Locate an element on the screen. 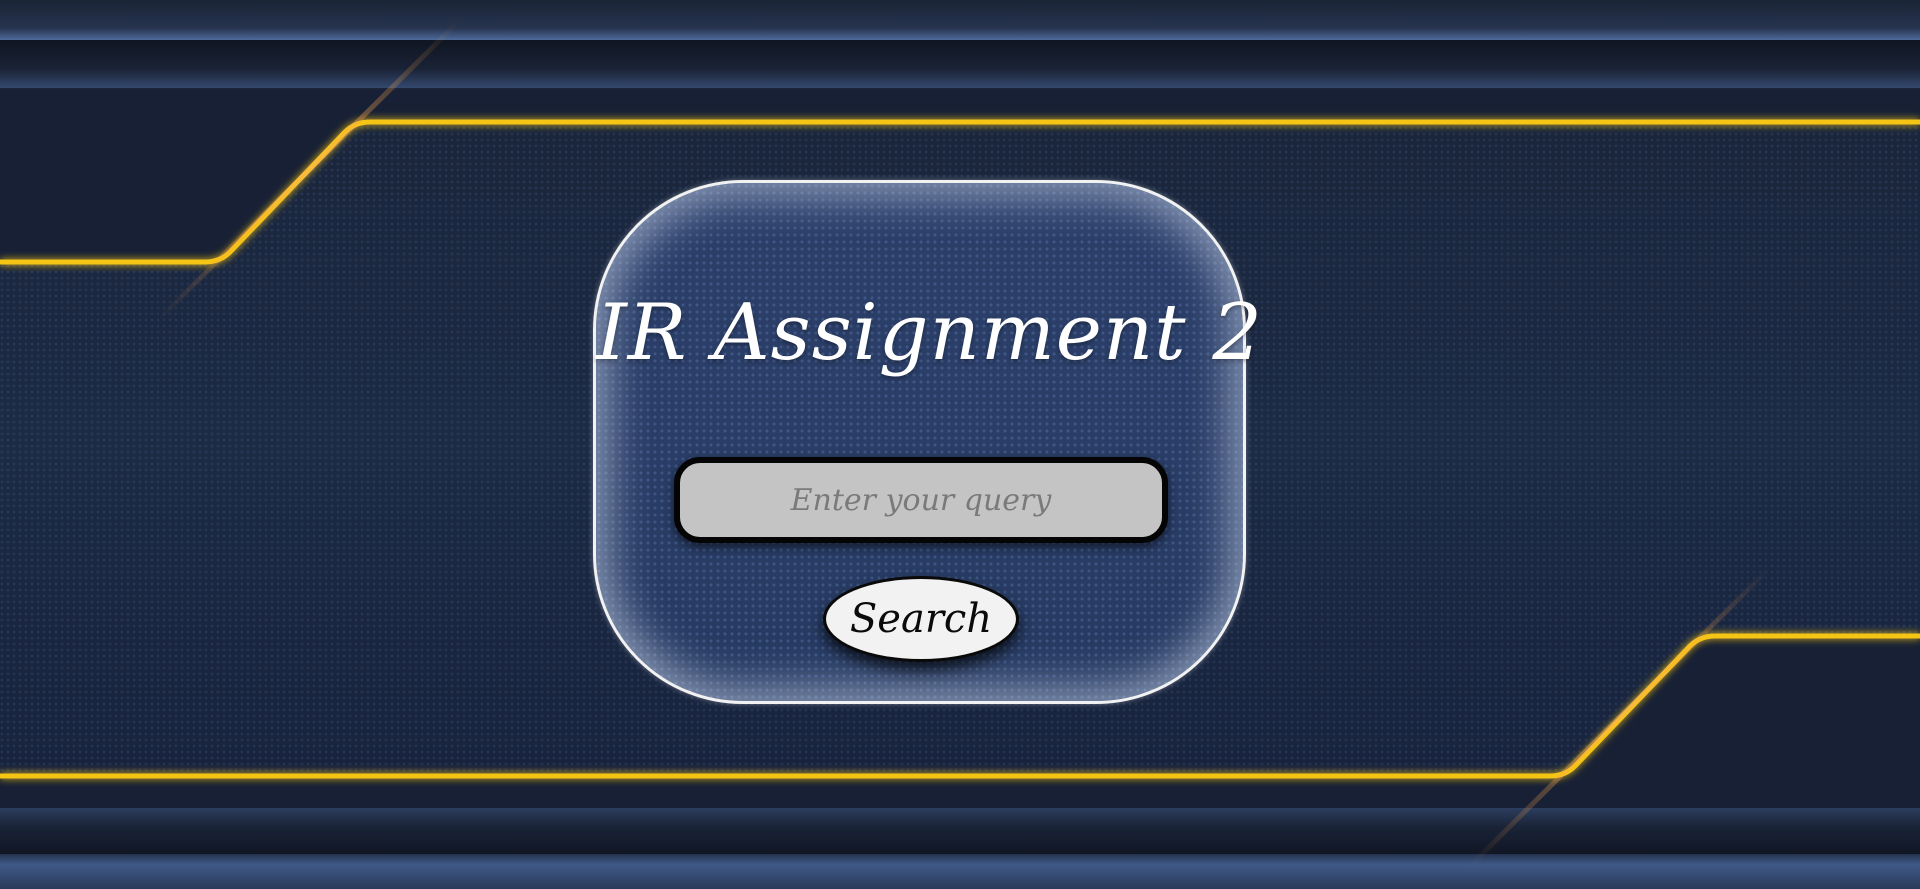 Image resolution: width=1920 pixels, height=889 pixels. page-title: IR Assignment 2 is located at coordinates (929, 333).